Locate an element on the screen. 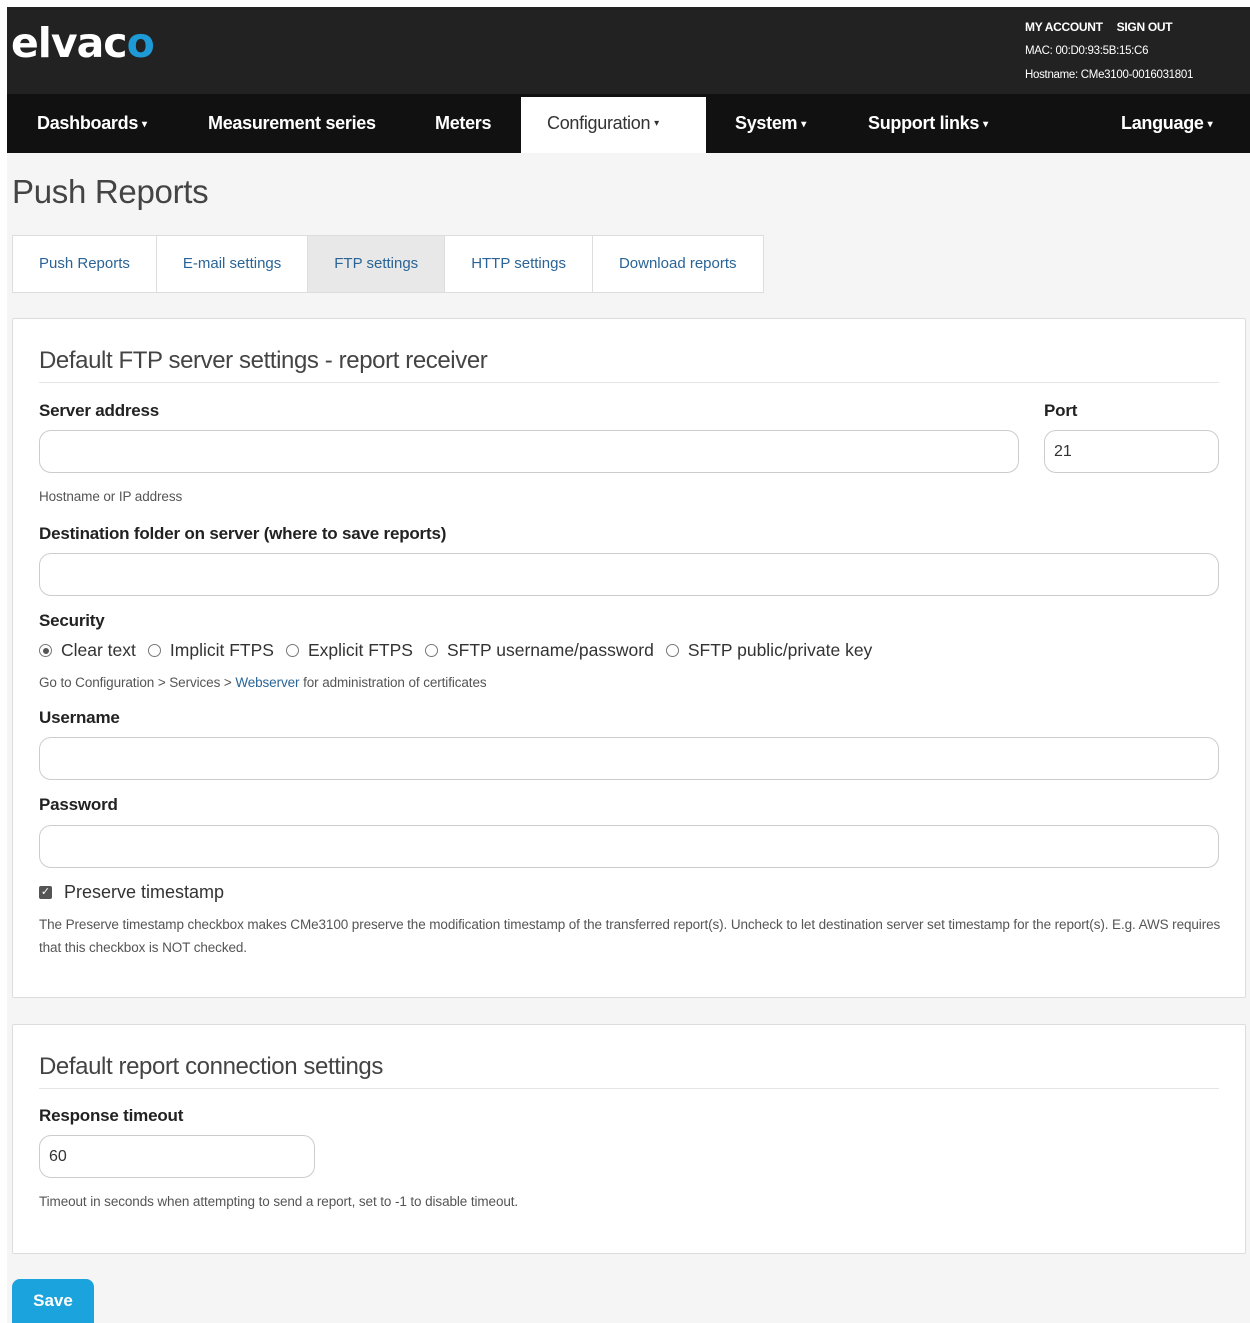  radio-implicit-ftps: Implicit FTPS is located at coordinates (210, 650).